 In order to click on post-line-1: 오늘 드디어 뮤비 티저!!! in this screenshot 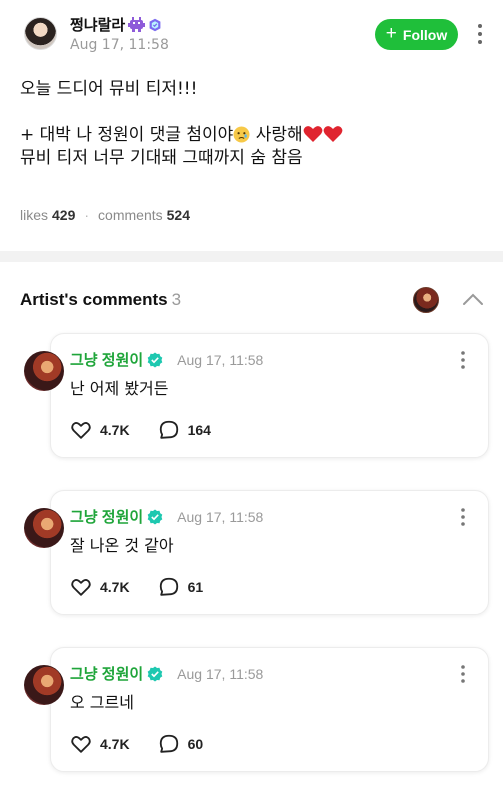, I will do `click(109, 89)`.